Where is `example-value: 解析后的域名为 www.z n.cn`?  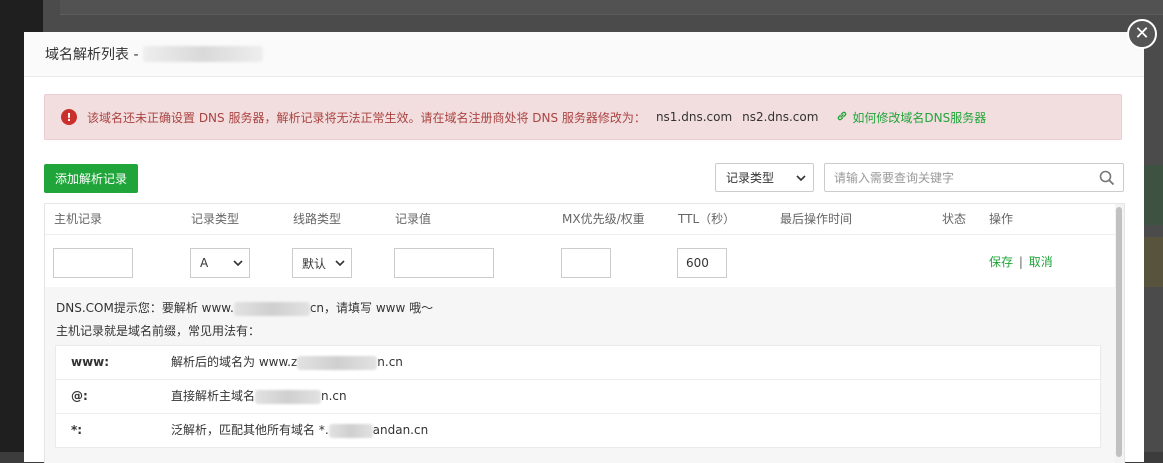 example-value: 解析后的域名为 www.z n.cn is located at coordinates (287, 362).